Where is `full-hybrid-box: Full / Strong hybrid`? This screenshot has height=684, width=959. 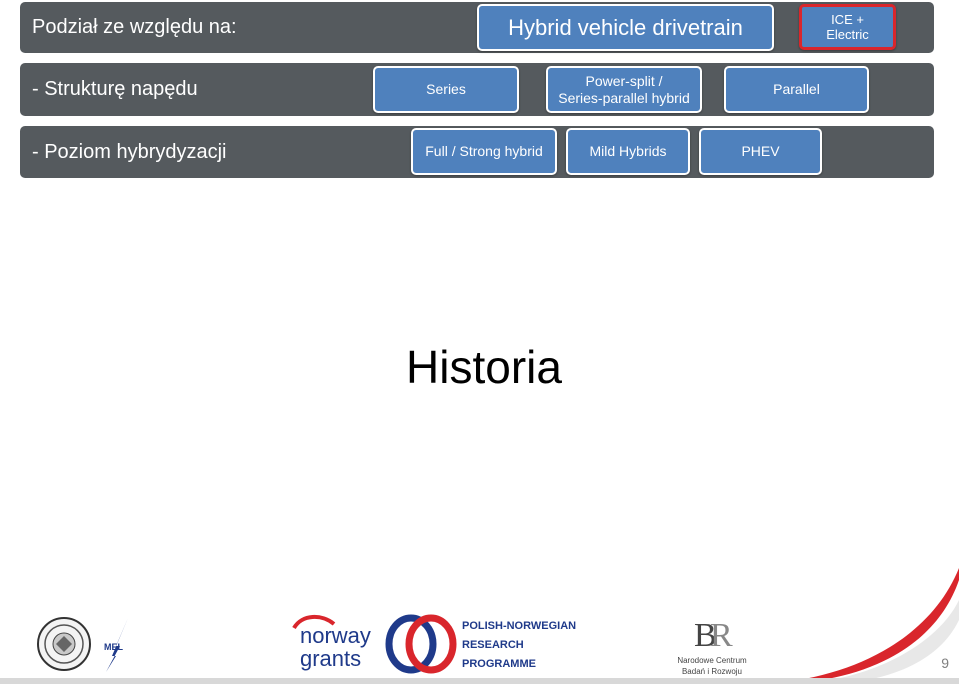 full-hybrid-box: Full / Strong hybrid is located at coordinates (484, 151).